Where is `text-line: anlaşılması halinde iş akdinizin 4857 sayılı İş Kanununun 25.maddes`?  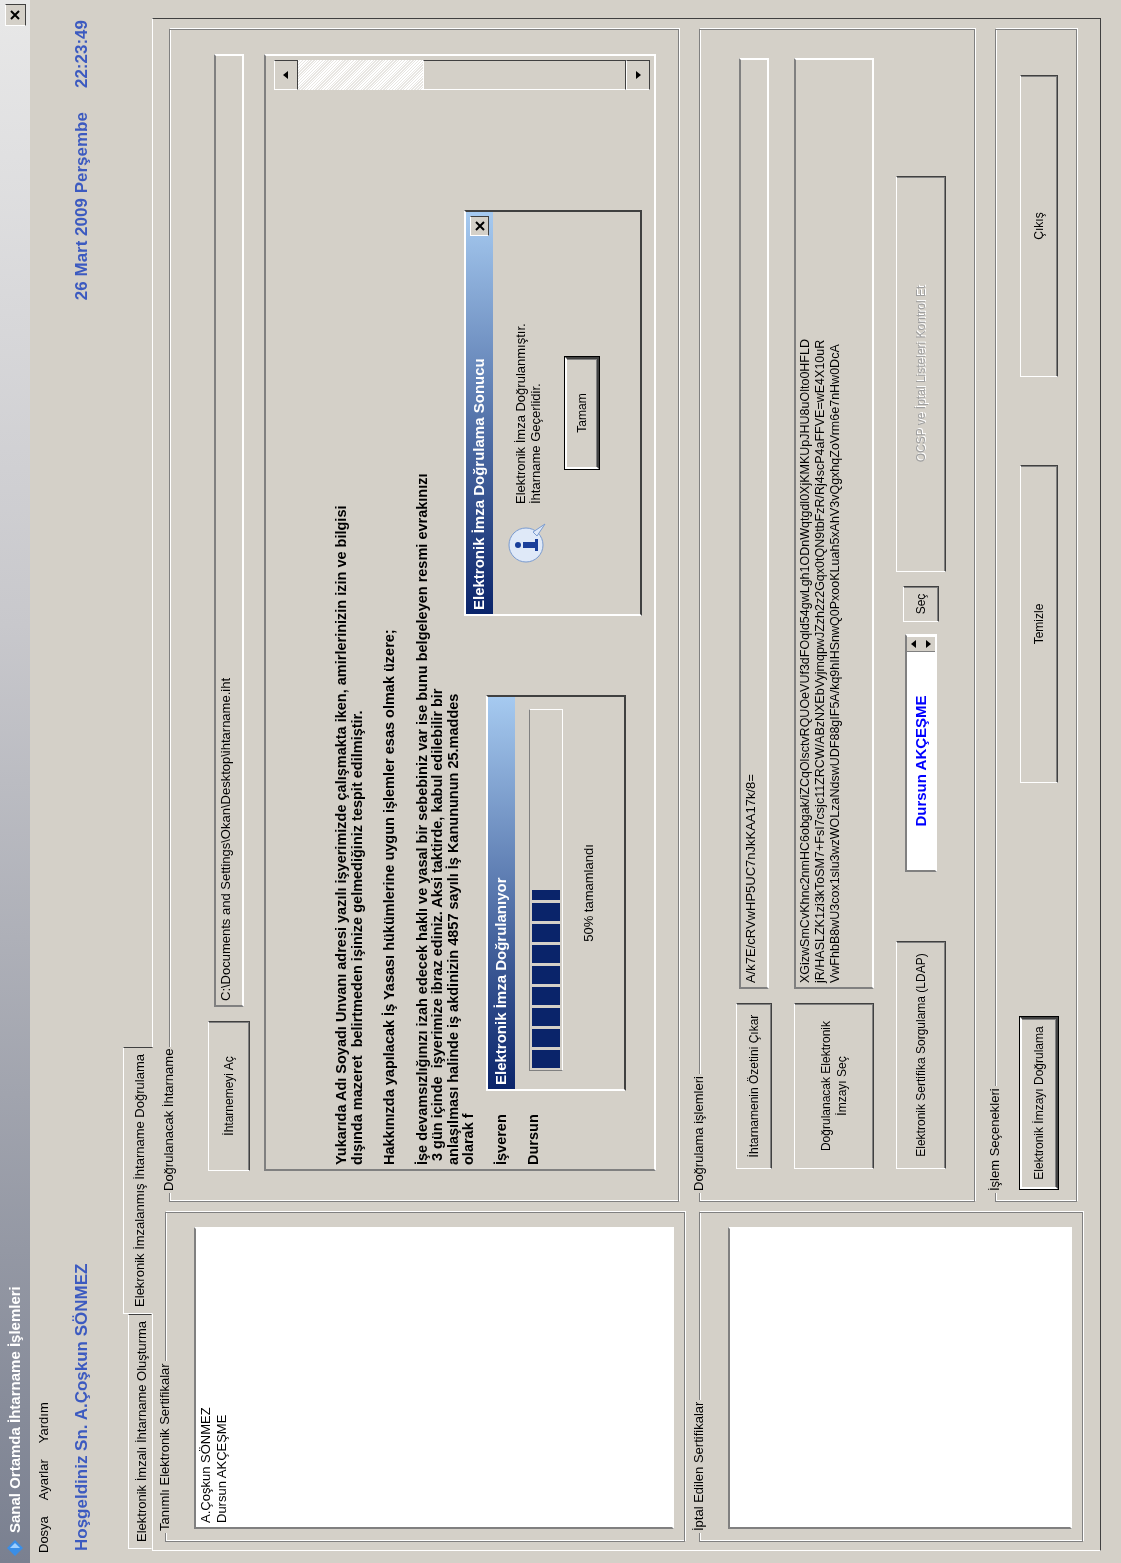 text-line: anlaşılması halinde iş akdinizin 4857 sayılı İş Kanununun 25.maddes is located at coordinates (453, 929).